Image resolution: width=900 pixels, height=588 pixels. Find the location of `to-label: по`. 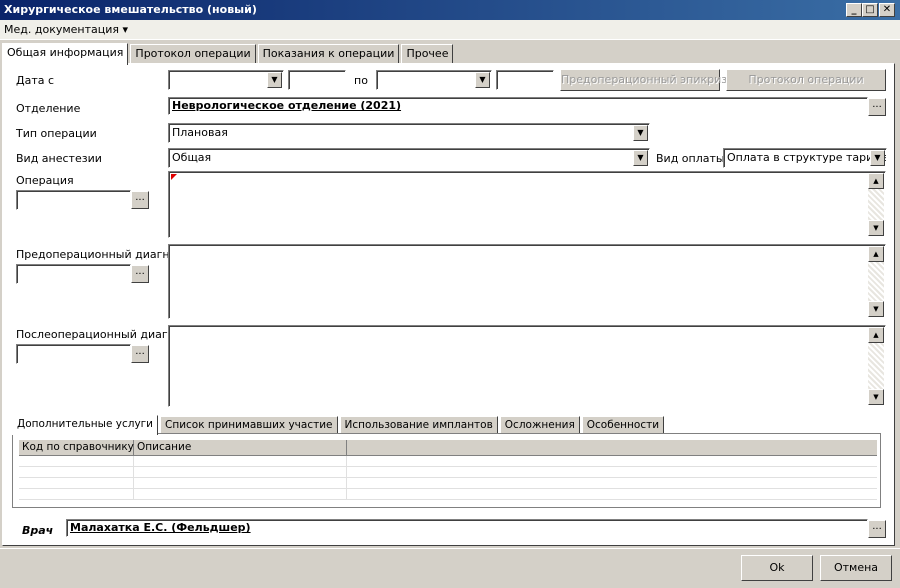

to-label: по is located at coordinates (361, 80).